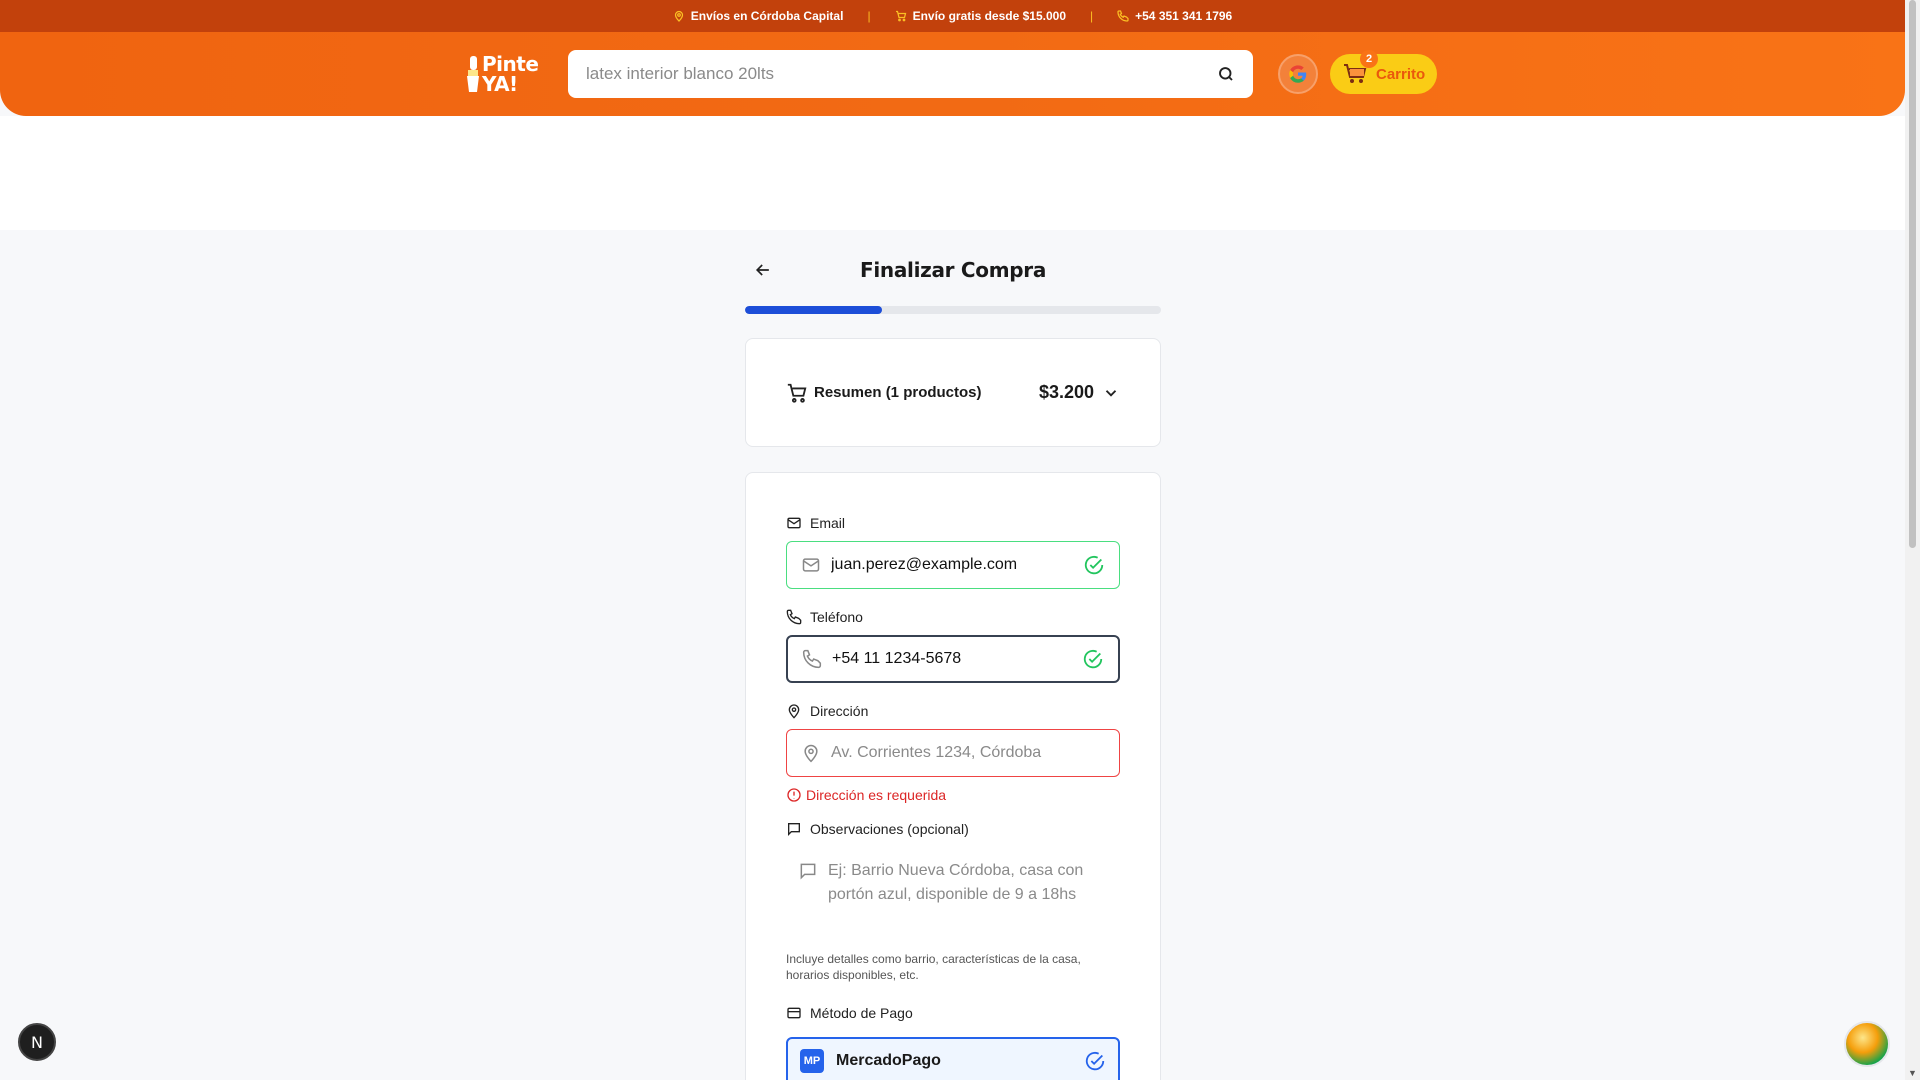 This screenshot has width=1920, height=1080. Describe the element at coordinates (1867, 1044) in the screenshot. I see `assistant-avatar-button` at that location.